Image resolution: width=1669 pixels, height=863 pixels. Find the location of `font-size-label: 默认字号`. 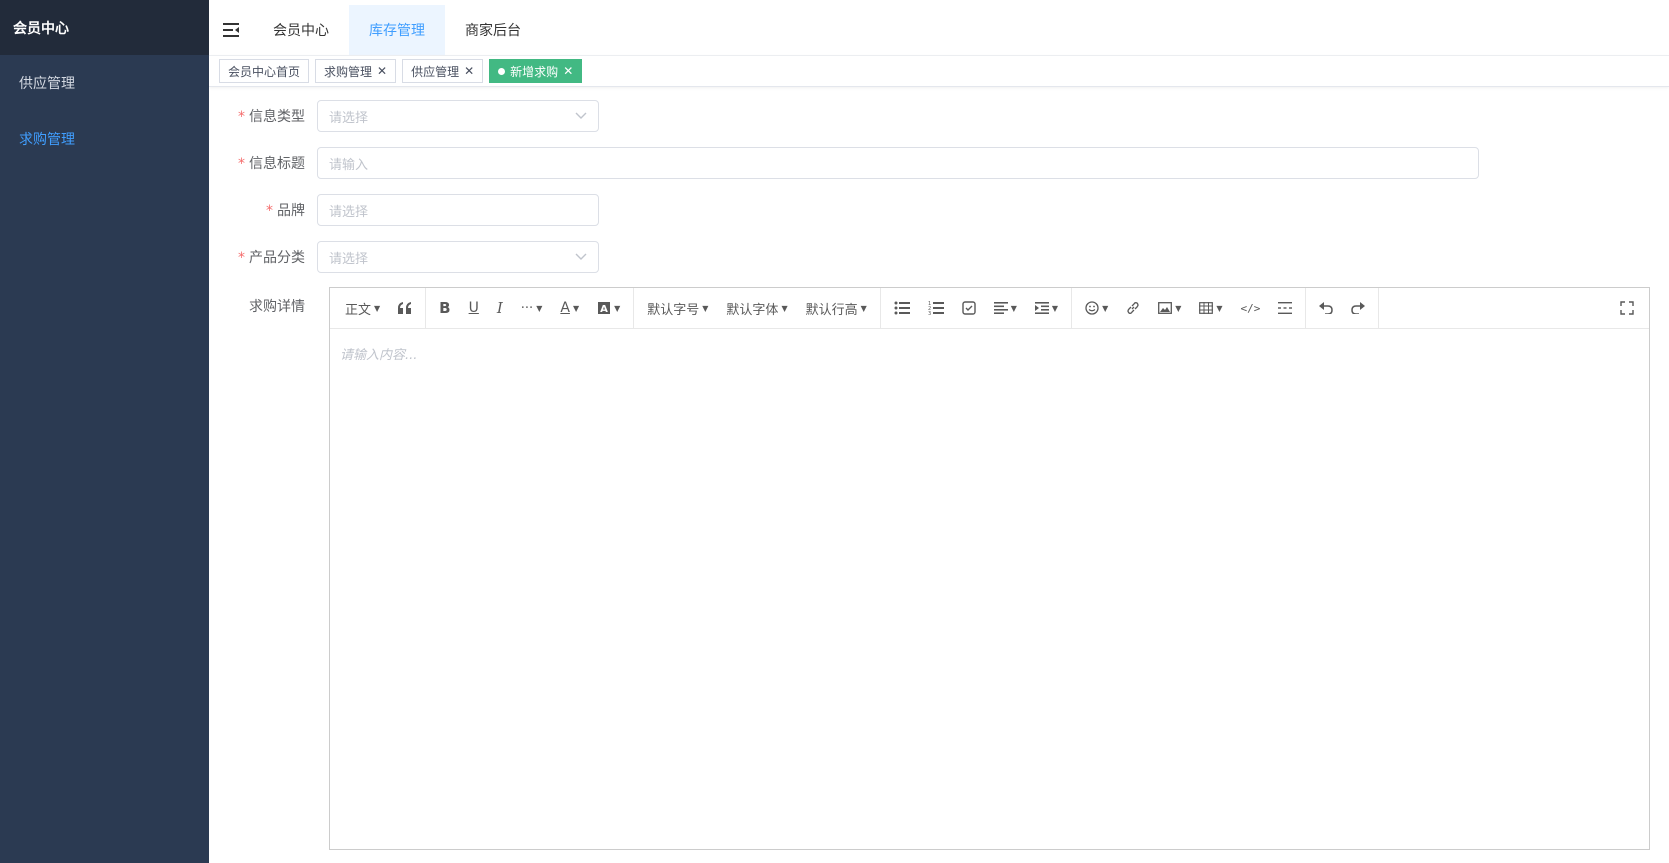

font-size-label: 默认字号 is located at coordinates (673, 310).